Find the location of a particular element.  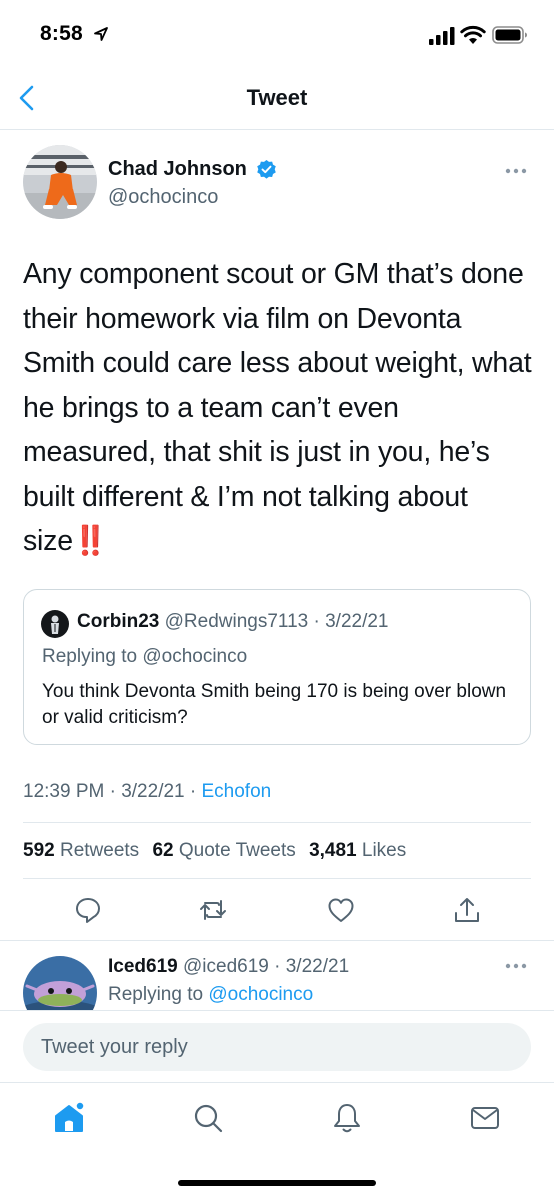

status-bar: 8:58 is located at coordinates (277, 34).